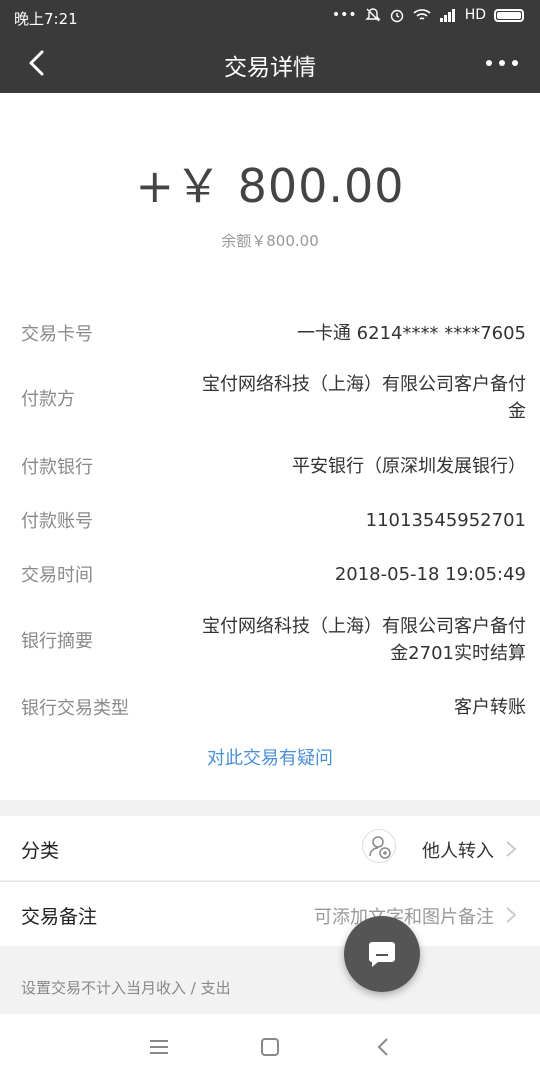 The width and height of the screenshot is (540, 1080). What do you see at coordinates (458, 851) in the screenshot?
I see `category-value: 他人转入` at bounding box center [458, 851].